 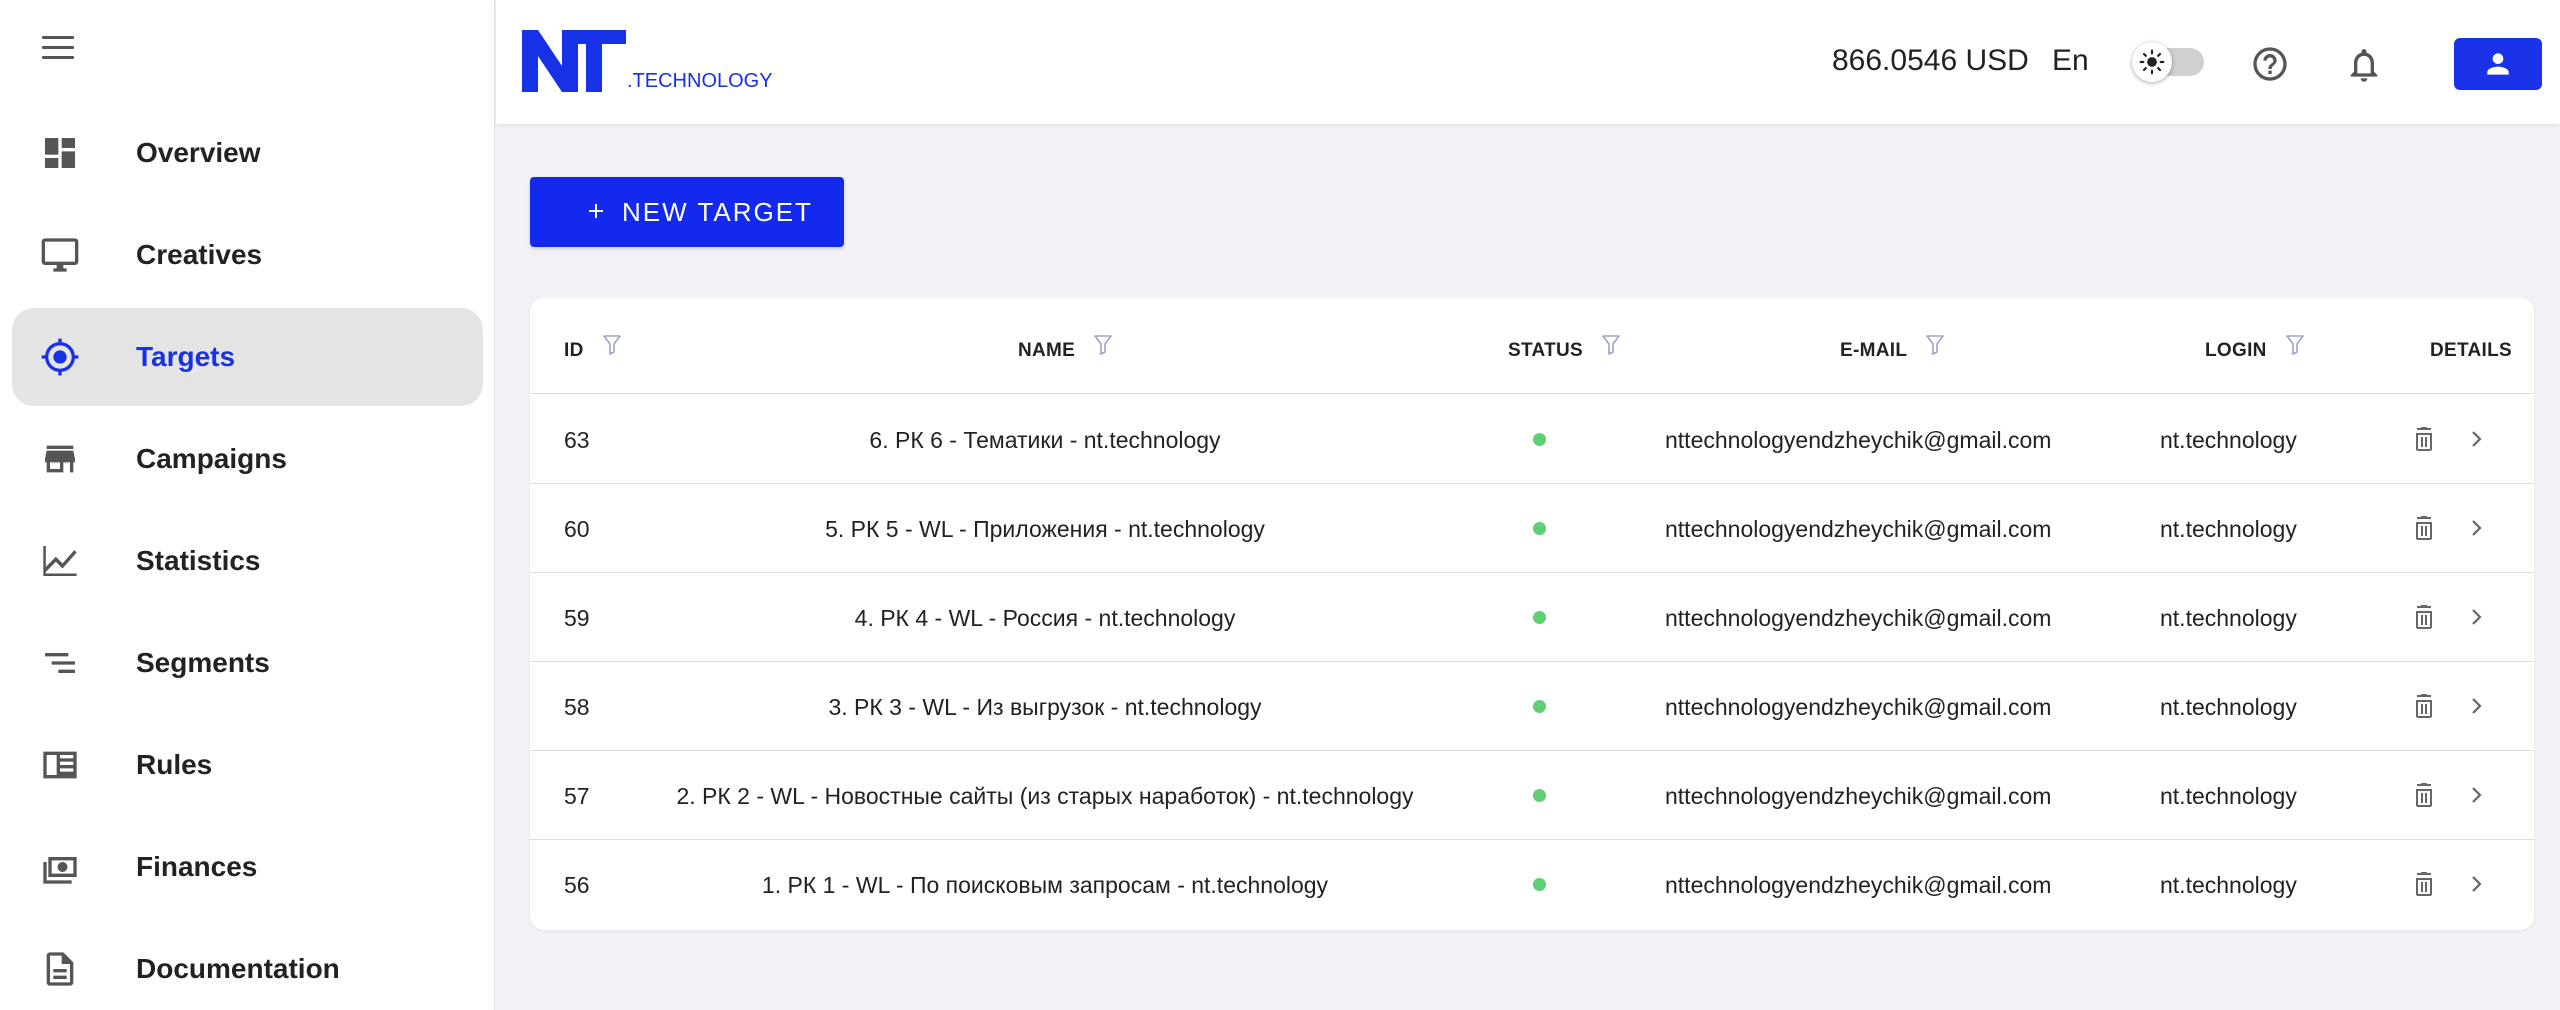 What do you see at coordinates (1874, 350) in the screenshot?
I see `column-label: E-MAIL` at bounding box center [1874, 350].